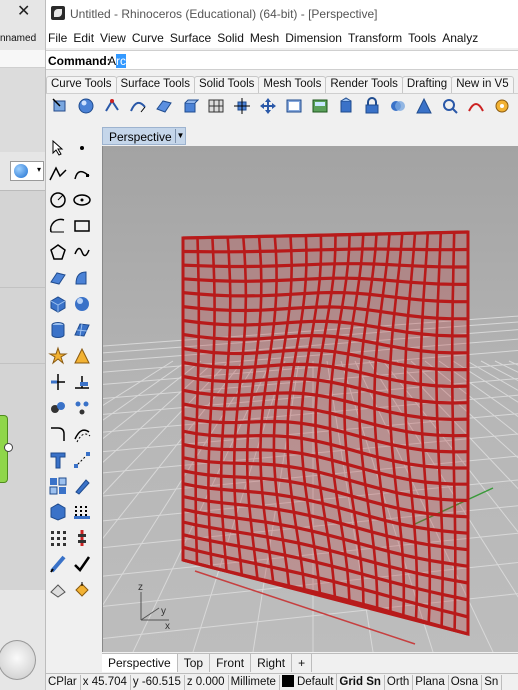  What do you see at coordinates (117, 61) in the screenshot?
I see `command-input: Arc` at bounding box center [117, 61].